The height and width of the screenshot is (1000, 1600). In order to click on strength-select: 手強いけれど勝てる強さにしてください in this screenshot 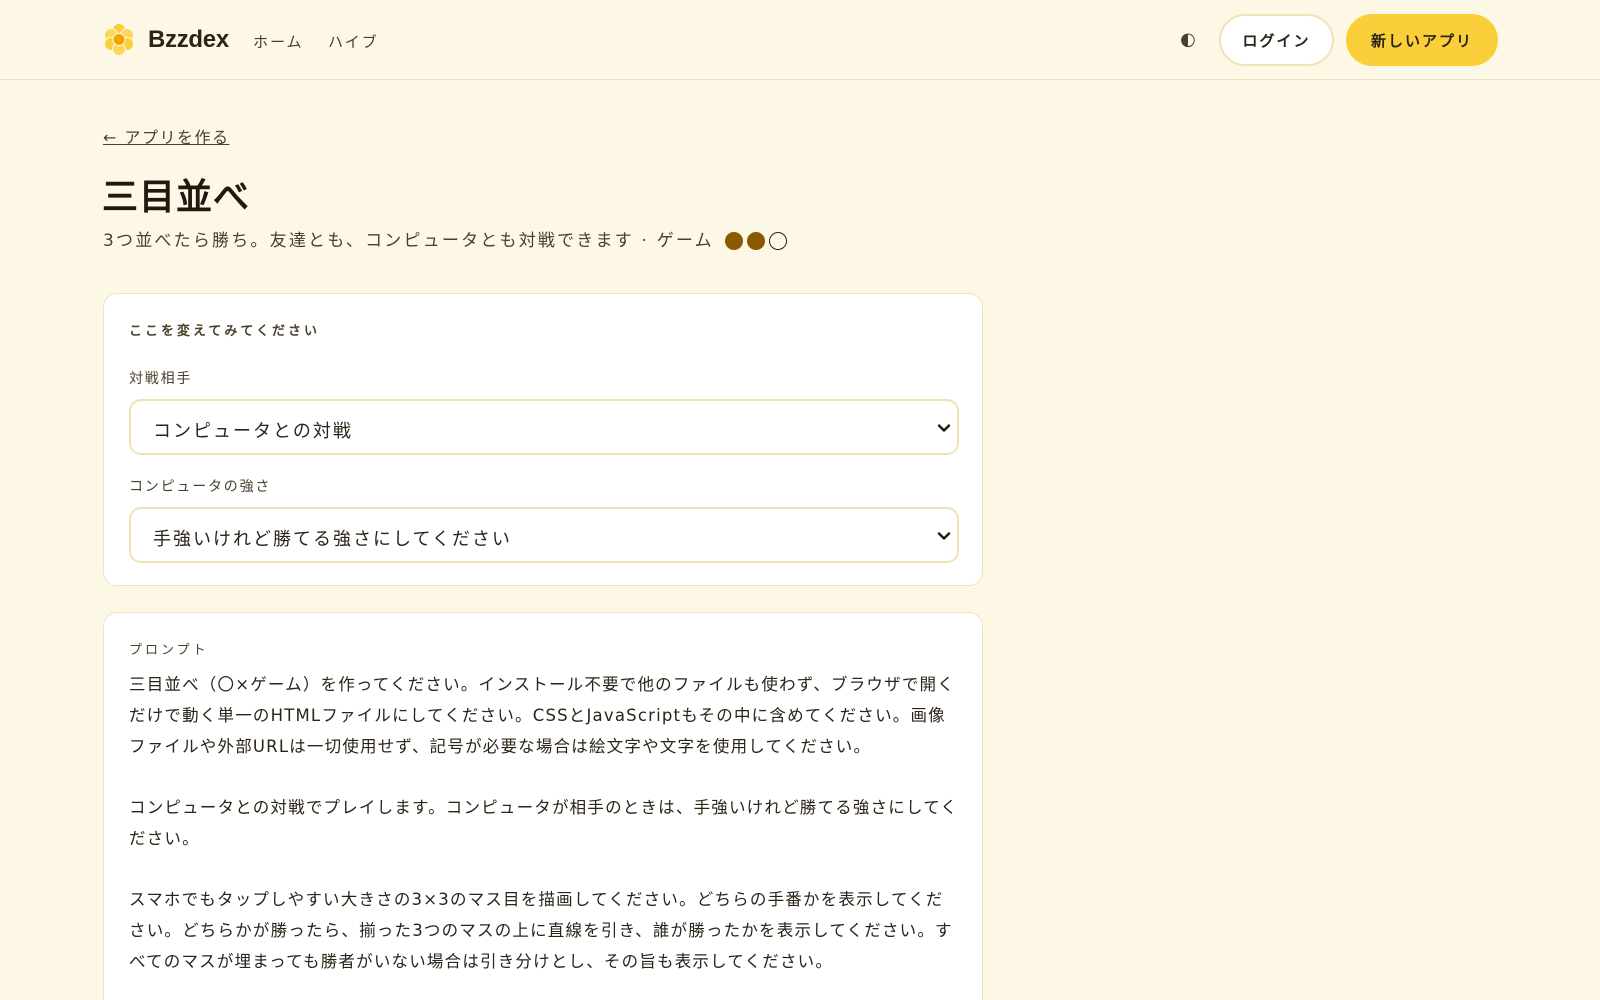, I will do `click(544, 535)`.